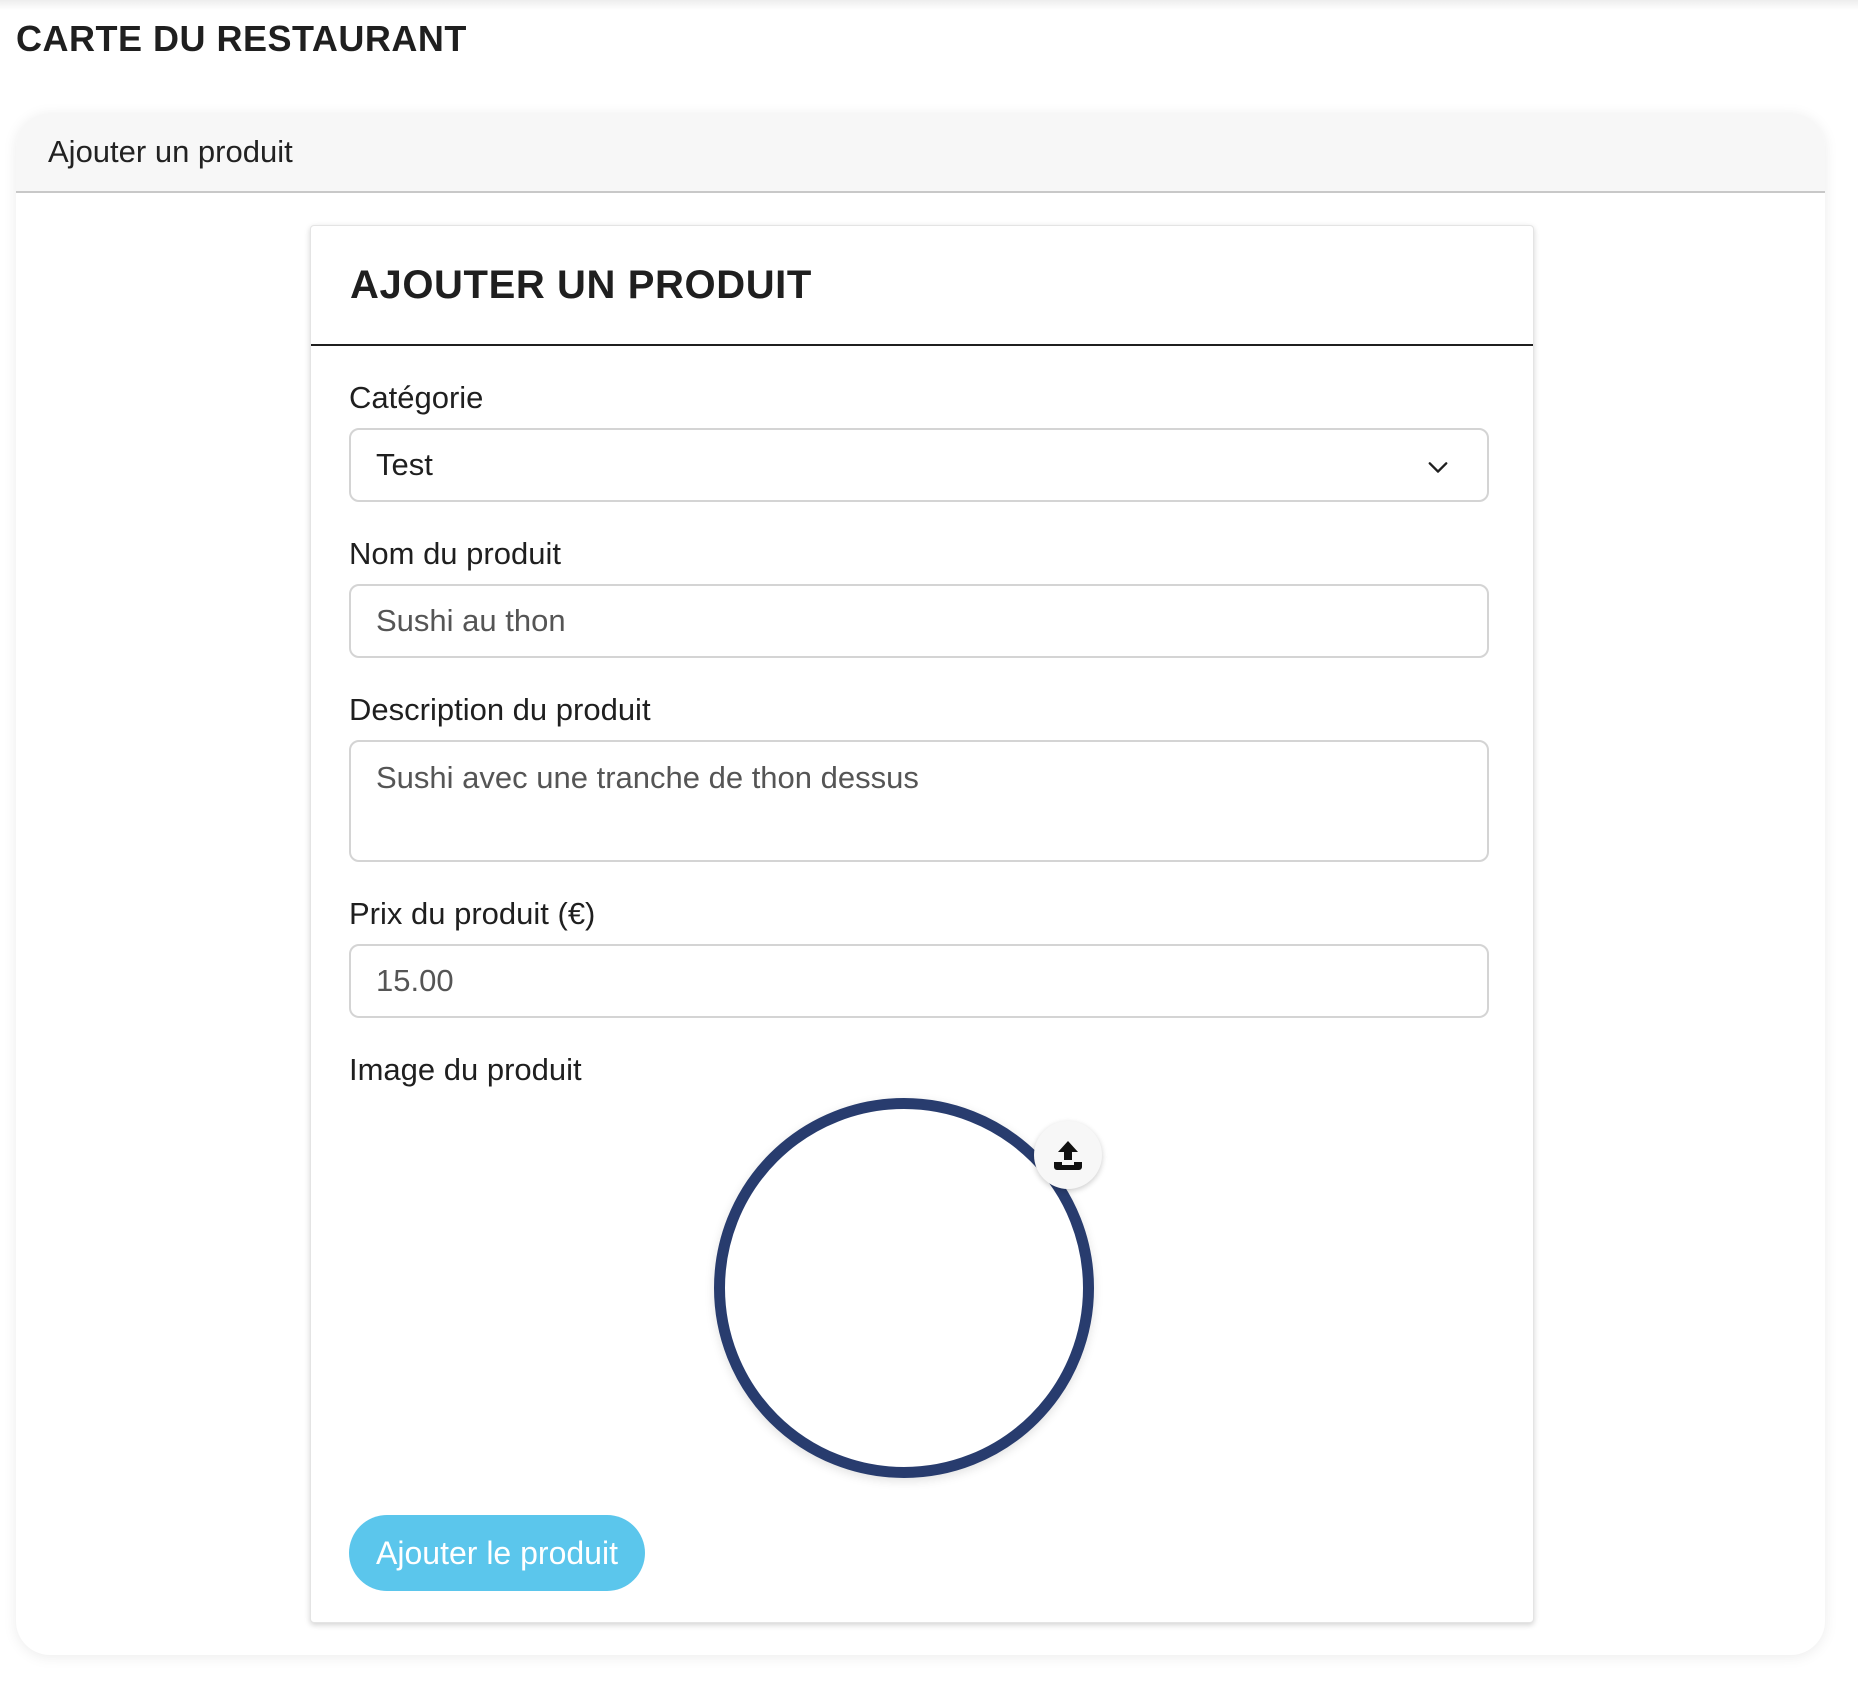 This screenshot has height=1696, width=1858. Describe the element at coordinates (472, 913) in the screenshot. I see `product-price-label: Prix du produit (€)` at that location.